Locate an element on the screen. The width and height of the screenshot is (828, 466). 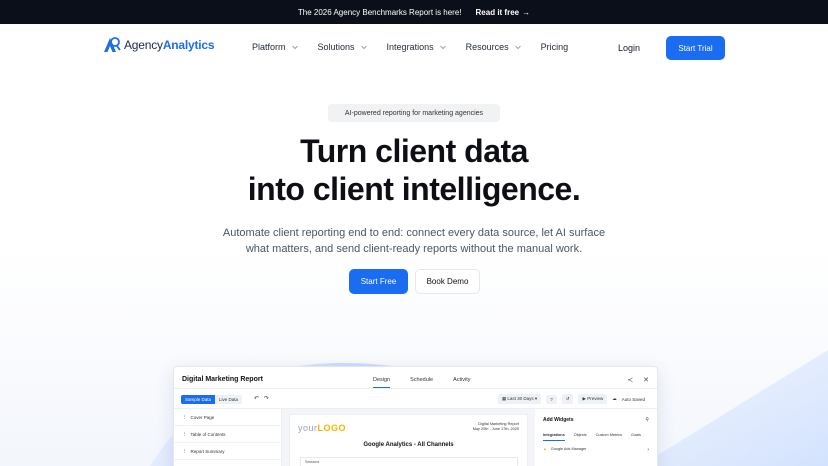
editor-top-icons: ≺ ✕ is located at coordinates (638, 380).